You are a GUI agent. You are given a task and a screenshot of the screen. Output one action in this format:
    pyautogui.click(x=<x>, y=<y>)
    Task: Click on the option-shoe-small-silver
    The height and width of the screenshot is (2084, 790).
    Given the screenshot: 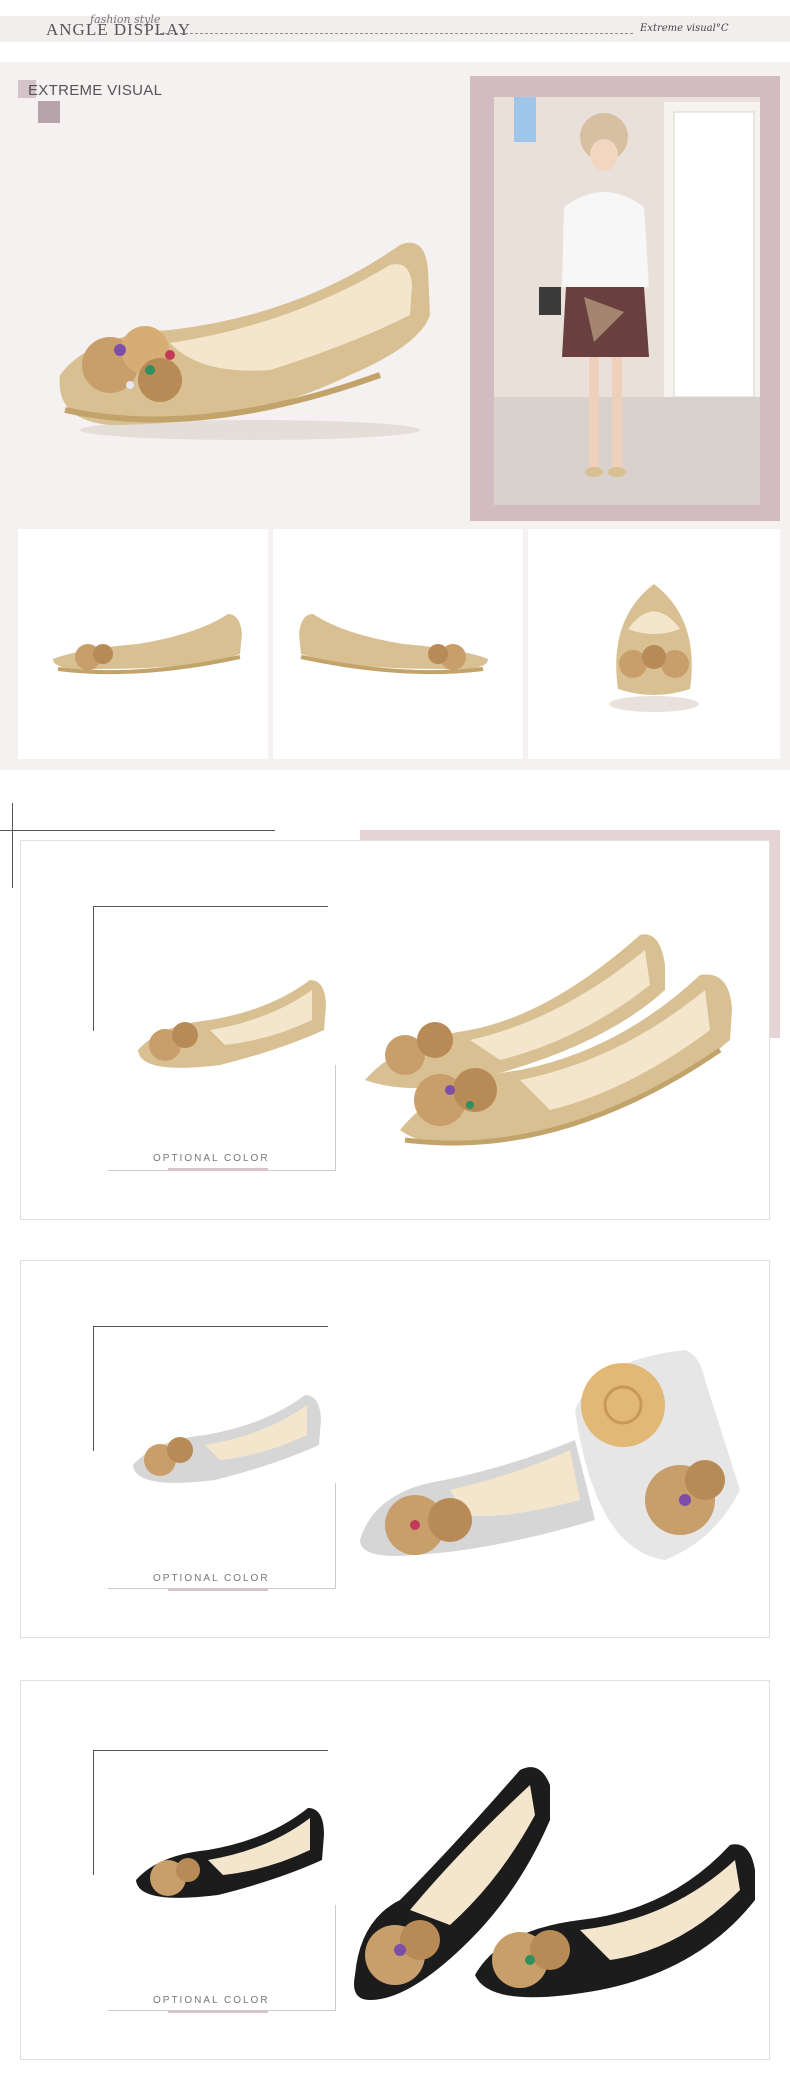 What is the action you would take?
    pyautogui.click(x=225, y=1445)
    